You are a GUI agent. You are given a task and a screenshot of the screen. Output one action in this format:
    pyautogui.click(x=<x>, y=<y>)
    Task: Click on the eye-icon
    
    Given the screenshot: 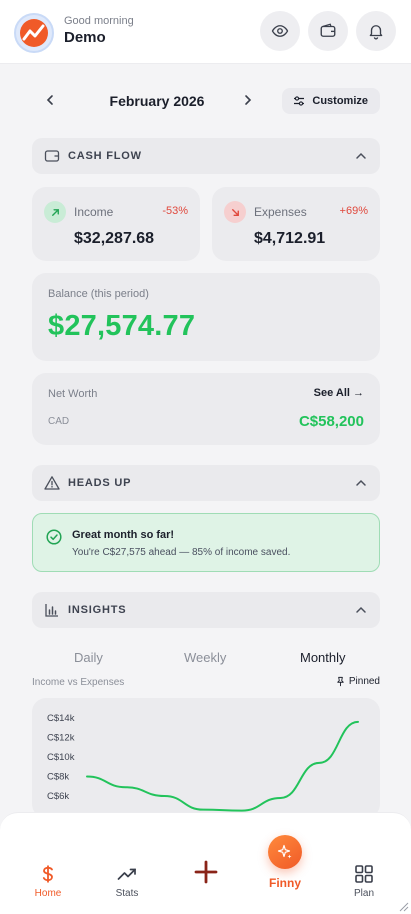 What is the action you would take?
    pyautogui.click(x=280, y=31)
    